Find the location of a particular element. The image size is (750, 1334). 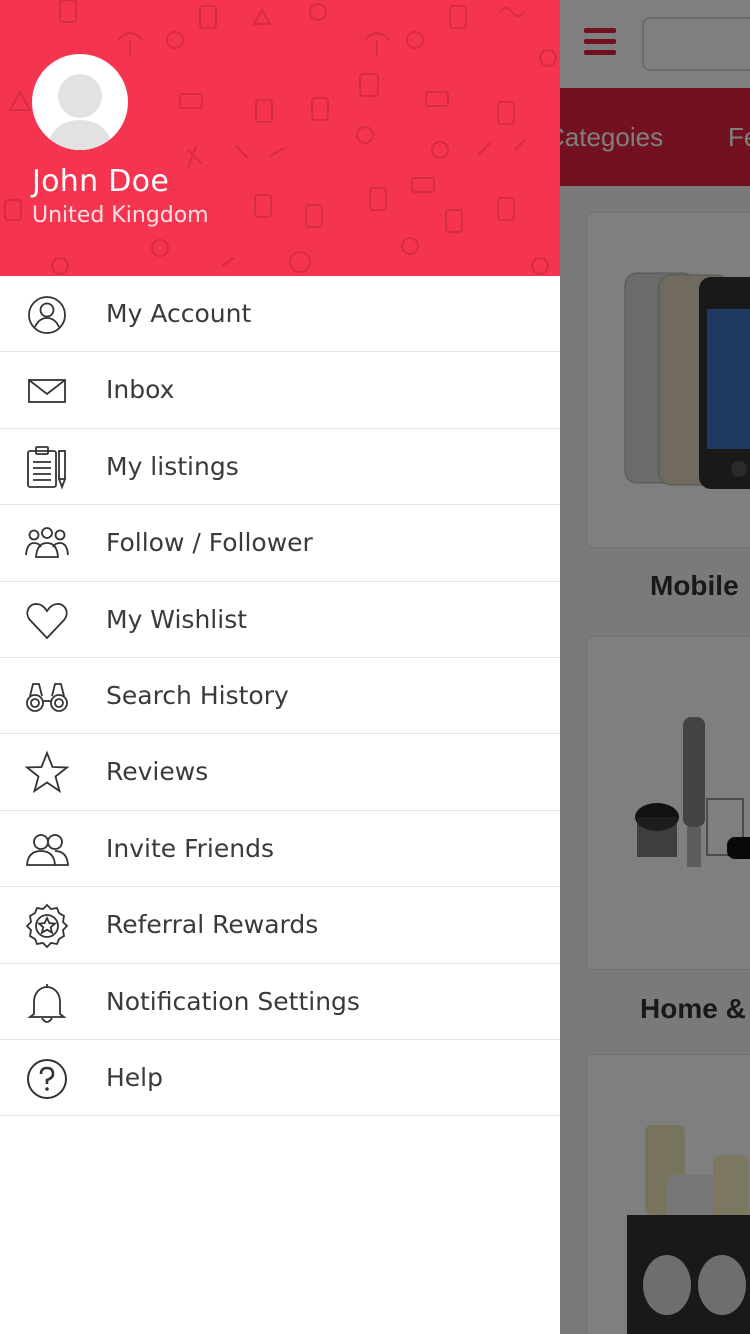

menu-item-reviews: Reviews is located at coordinates (280, 772).